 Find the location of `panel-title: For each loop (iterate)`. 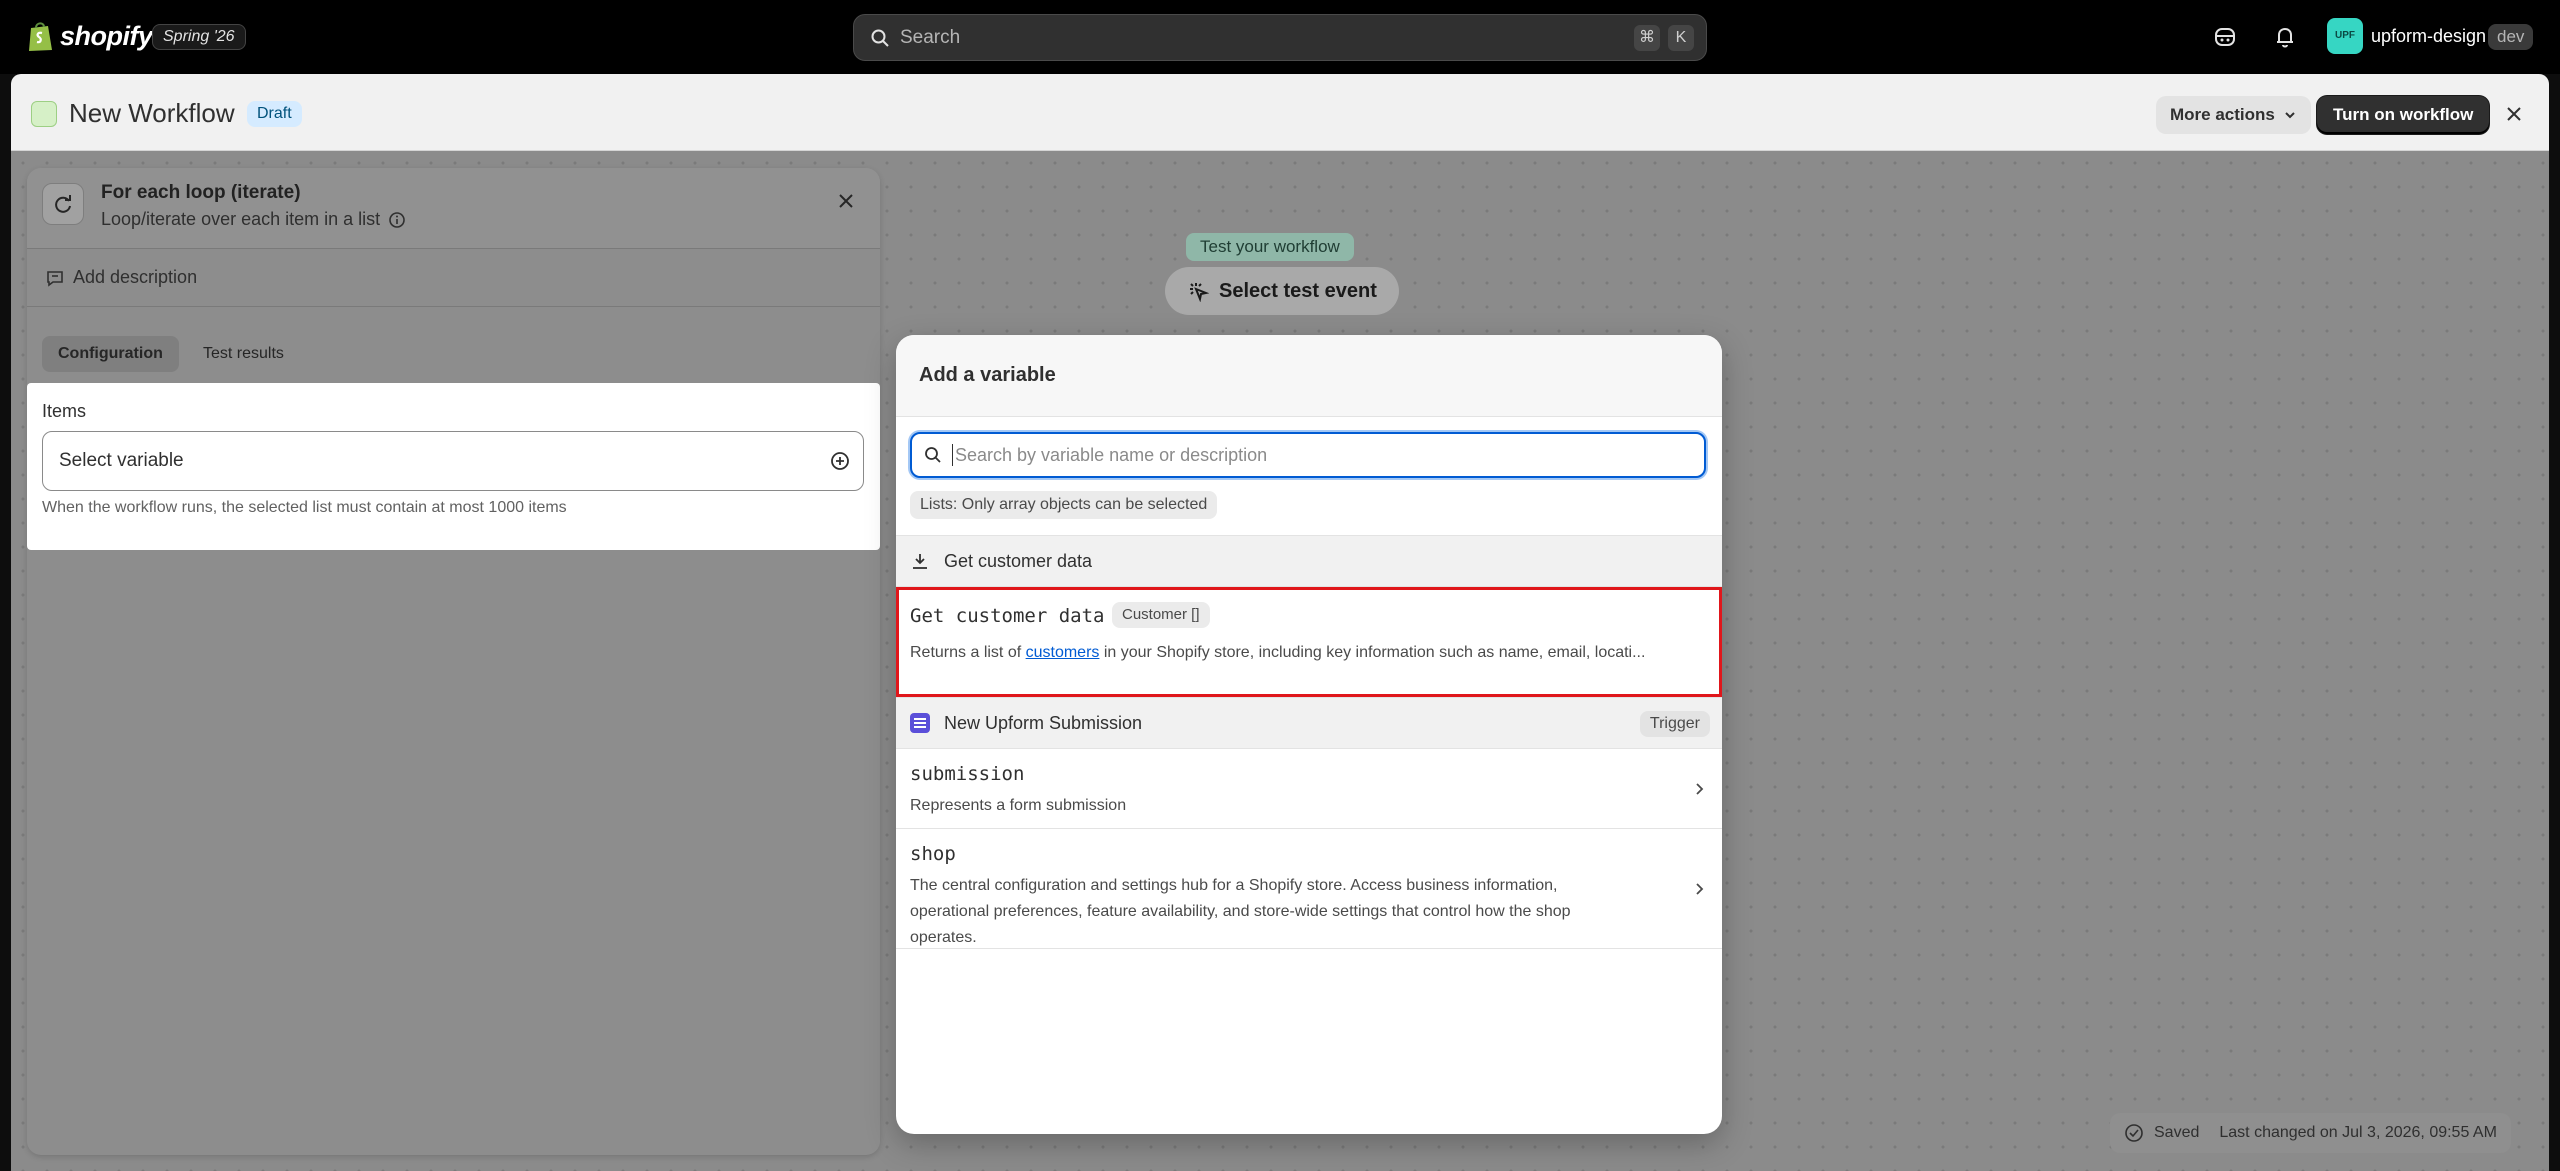

panel-title: For each loop (iterate) is located at coordinates (201, 192).